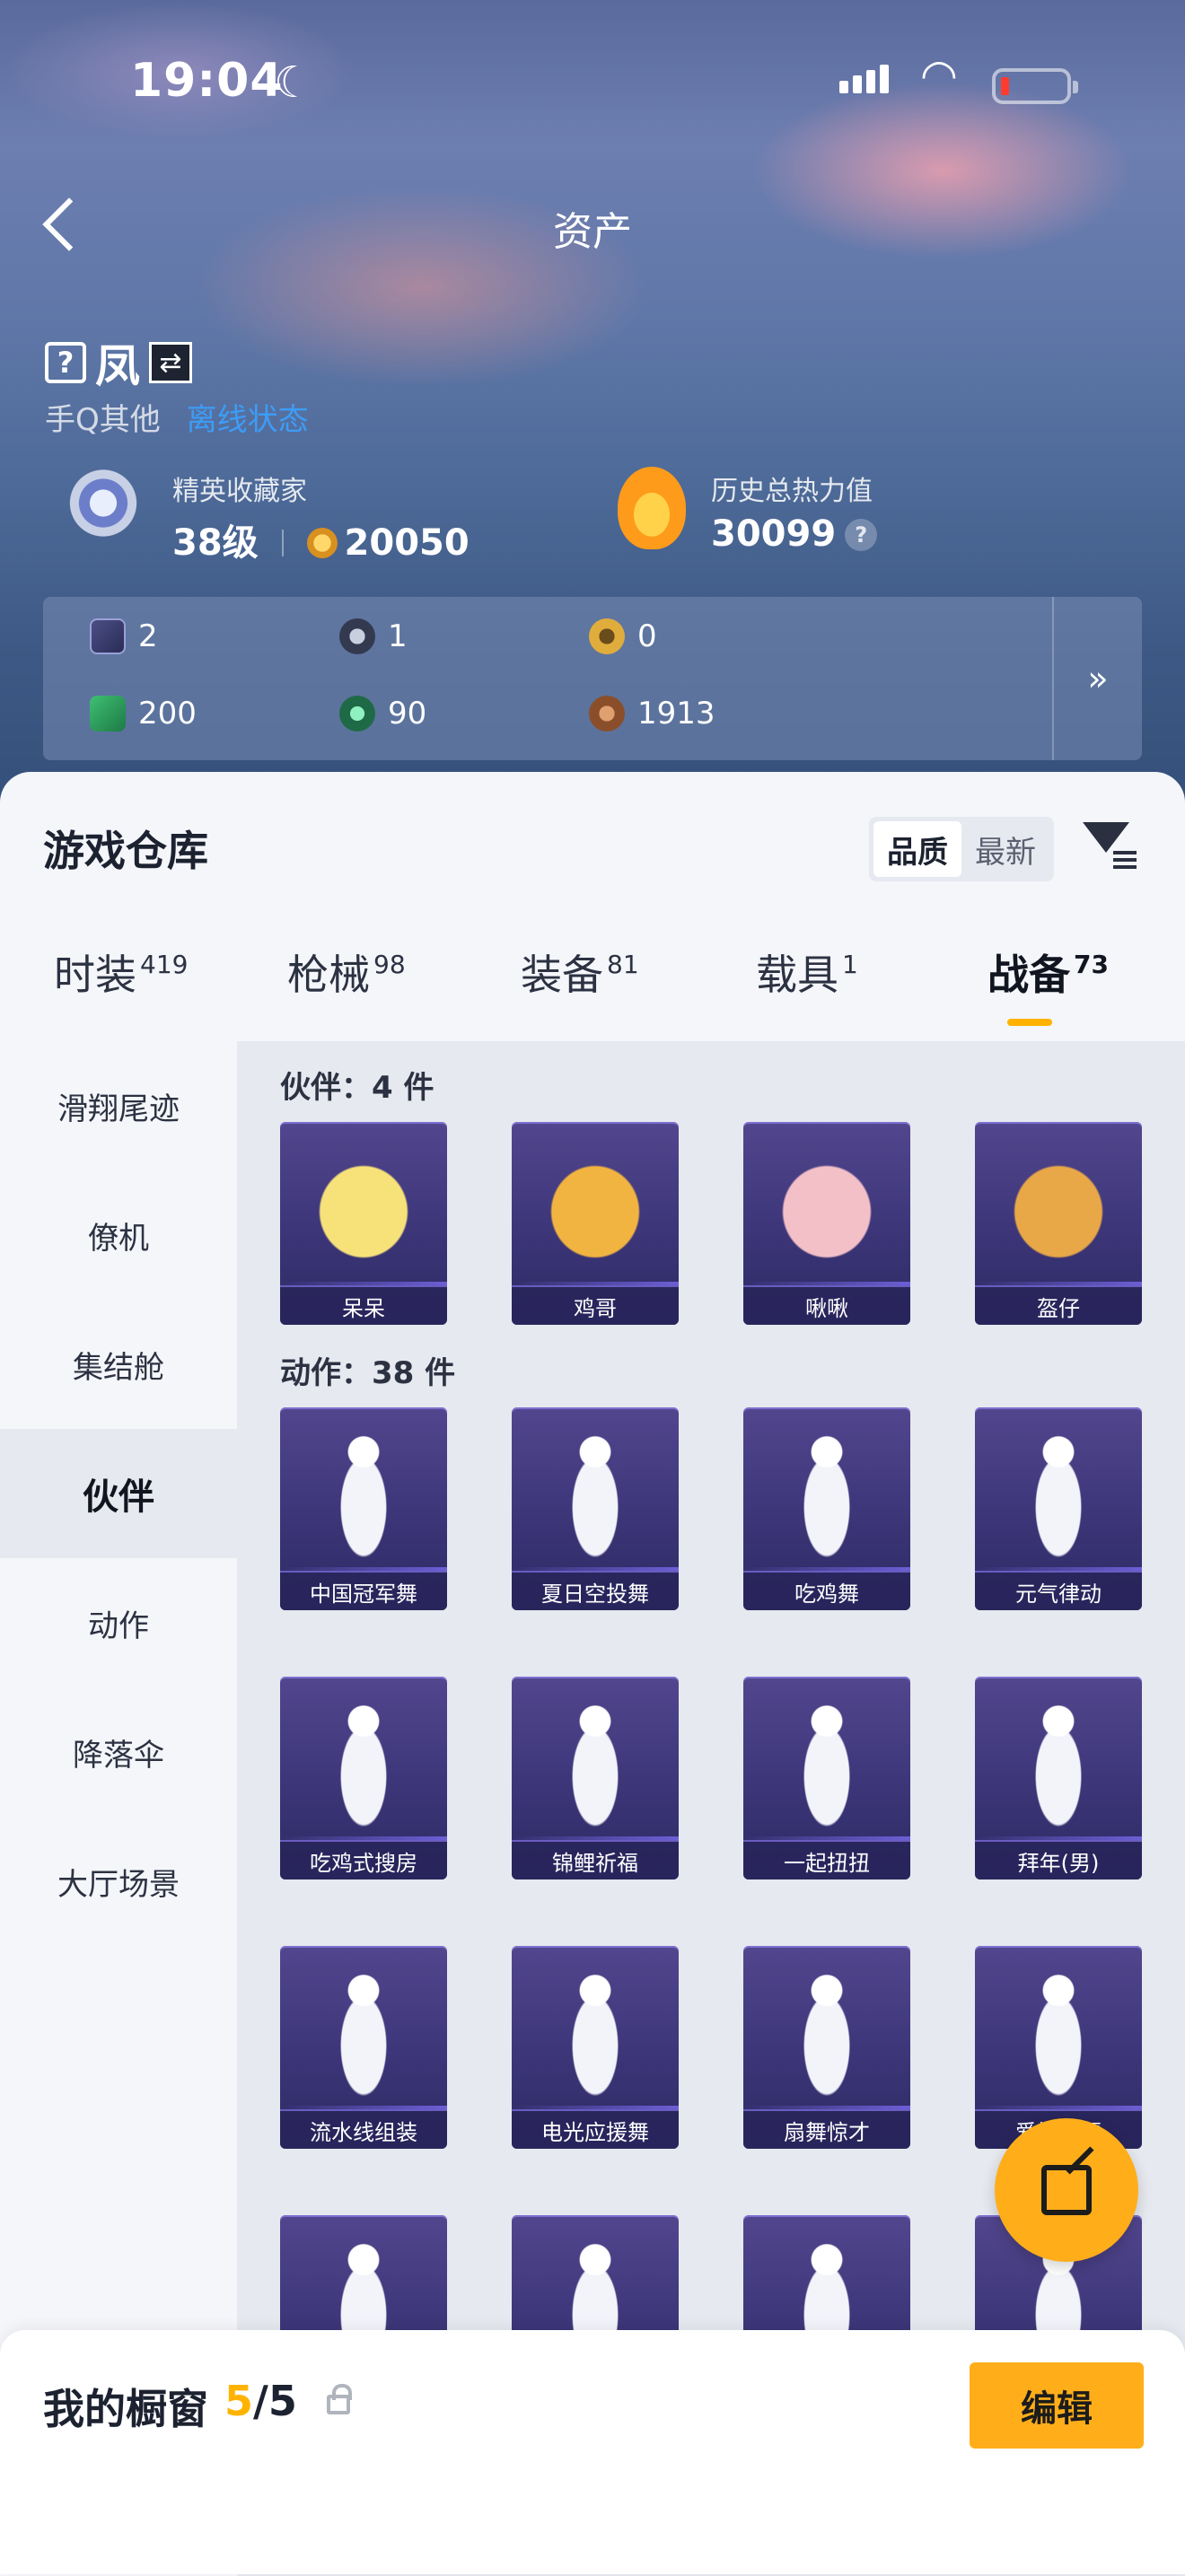  I want to click on edit-icon, so click(1066, 2190).